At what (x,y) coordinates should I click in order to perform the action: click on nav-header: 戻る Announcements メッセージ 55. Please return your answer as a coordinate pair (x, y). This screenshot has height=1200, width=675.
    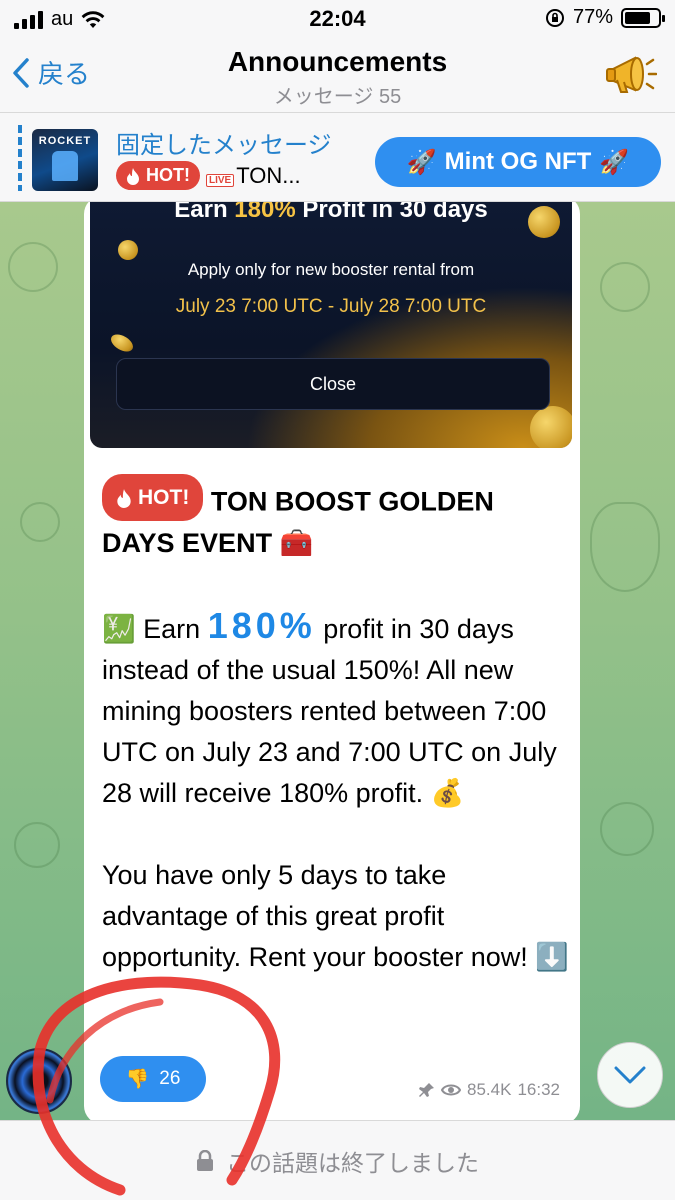
    Looking at the image, I should click on (337, 76).